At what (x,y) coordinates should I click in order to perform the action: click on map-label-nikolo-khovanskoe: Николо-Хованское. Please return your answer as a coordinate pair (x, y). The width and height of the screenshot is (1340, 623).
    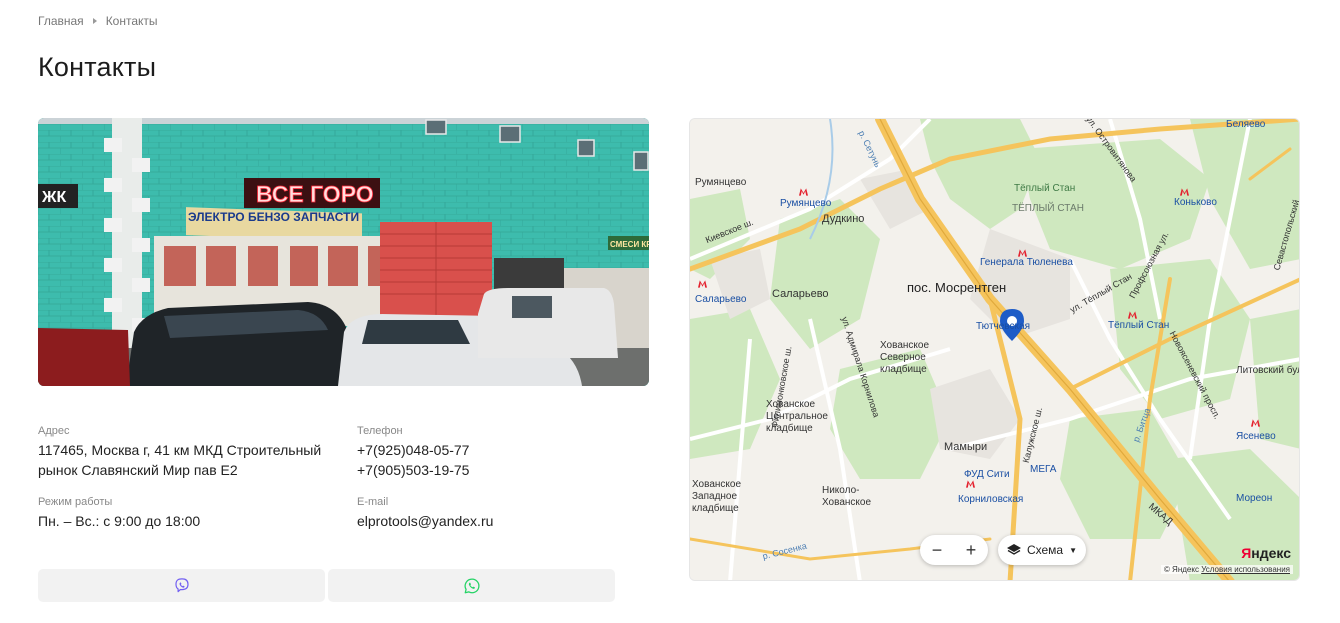
    Looking at the image, I should click on (847, 496).